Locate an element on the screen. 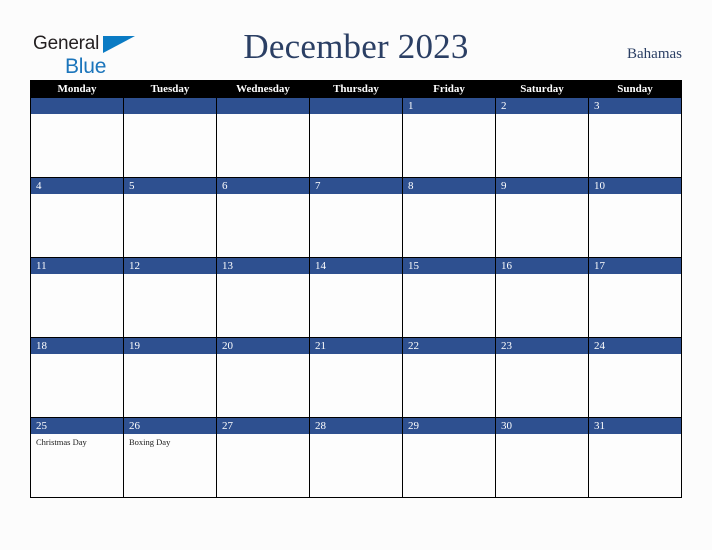  calendar-day-cell: 5 is located at coordinates (170, 217).